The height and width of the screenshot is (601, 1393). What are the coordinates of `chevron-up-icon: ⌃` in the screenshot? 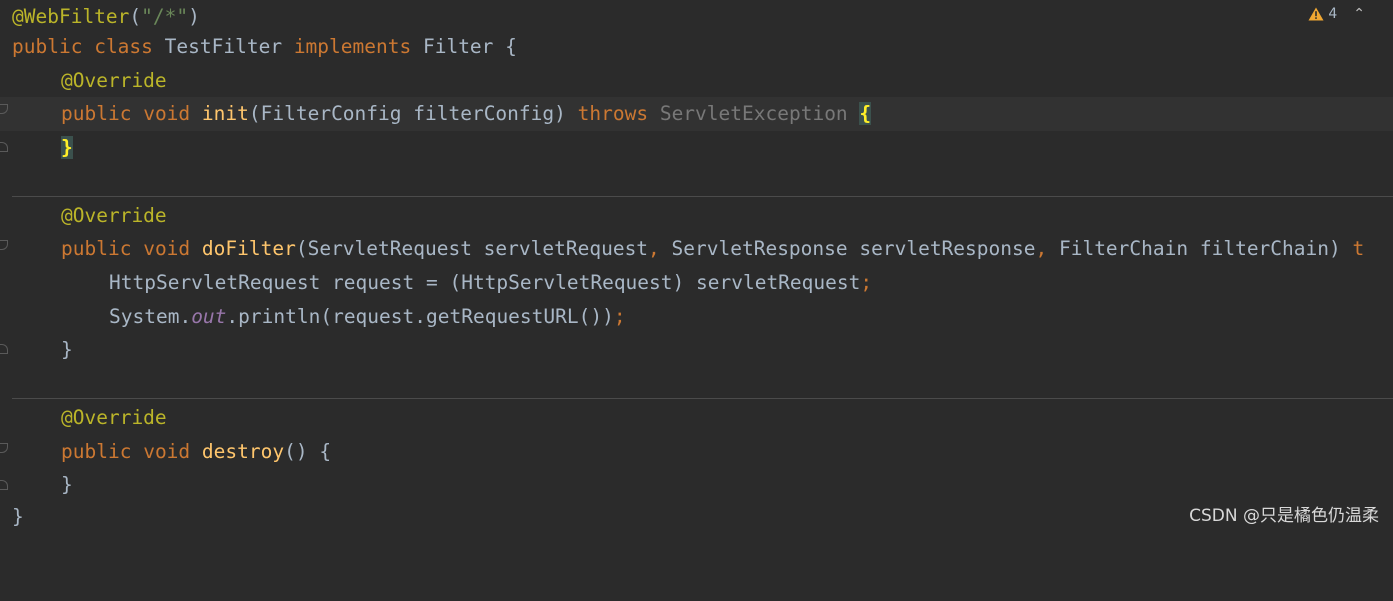 It's located at (1359, 14).